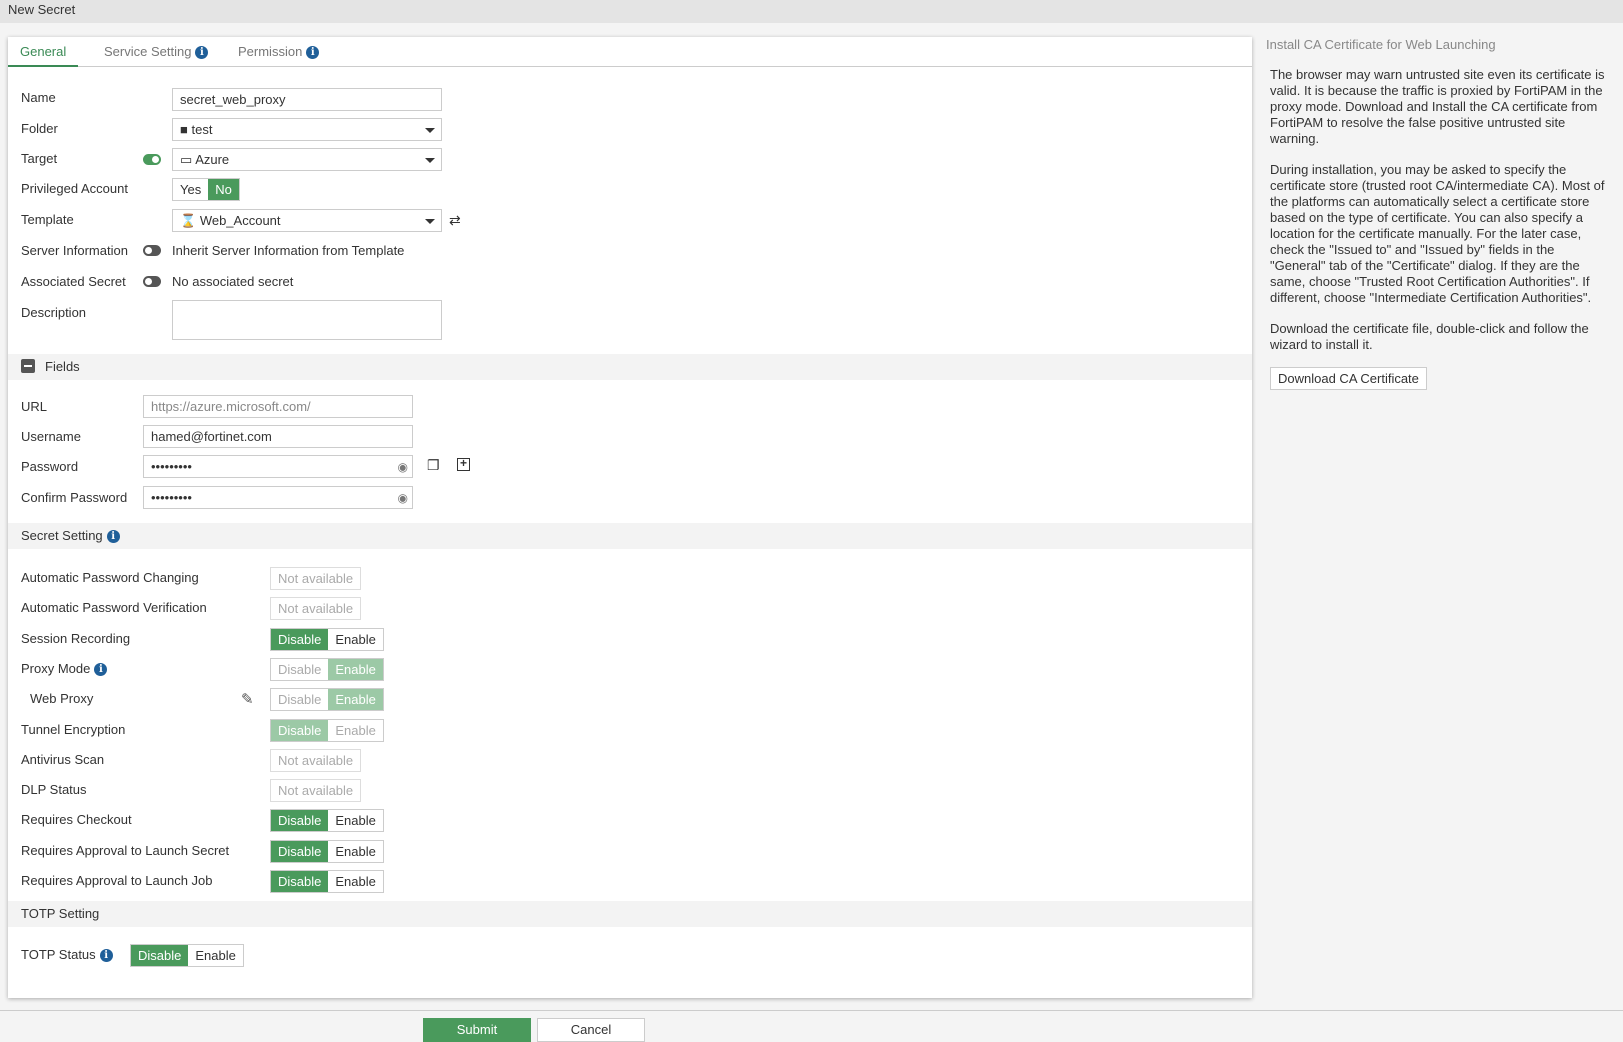 This screenshot has width=1623, height=1042. Describe the element at coordinates (51, 436) in the screenshot. I see `username-label: Username` at that location.